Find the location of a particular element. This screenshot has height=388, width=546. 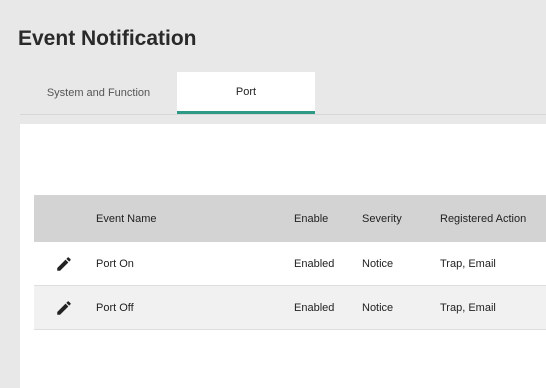

table-row: Port Off Enabled Notice Trap, Email is located at coordinates (290, 308).